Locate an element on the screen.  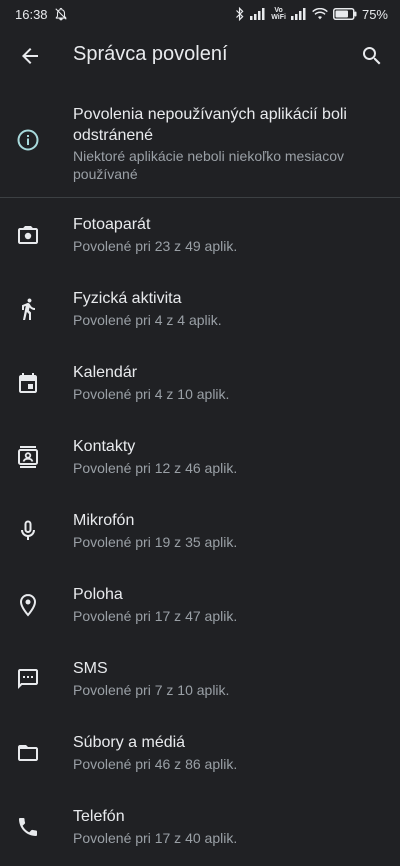
permission-label: Fyzická aktivita is located at coordinates (127, 298).